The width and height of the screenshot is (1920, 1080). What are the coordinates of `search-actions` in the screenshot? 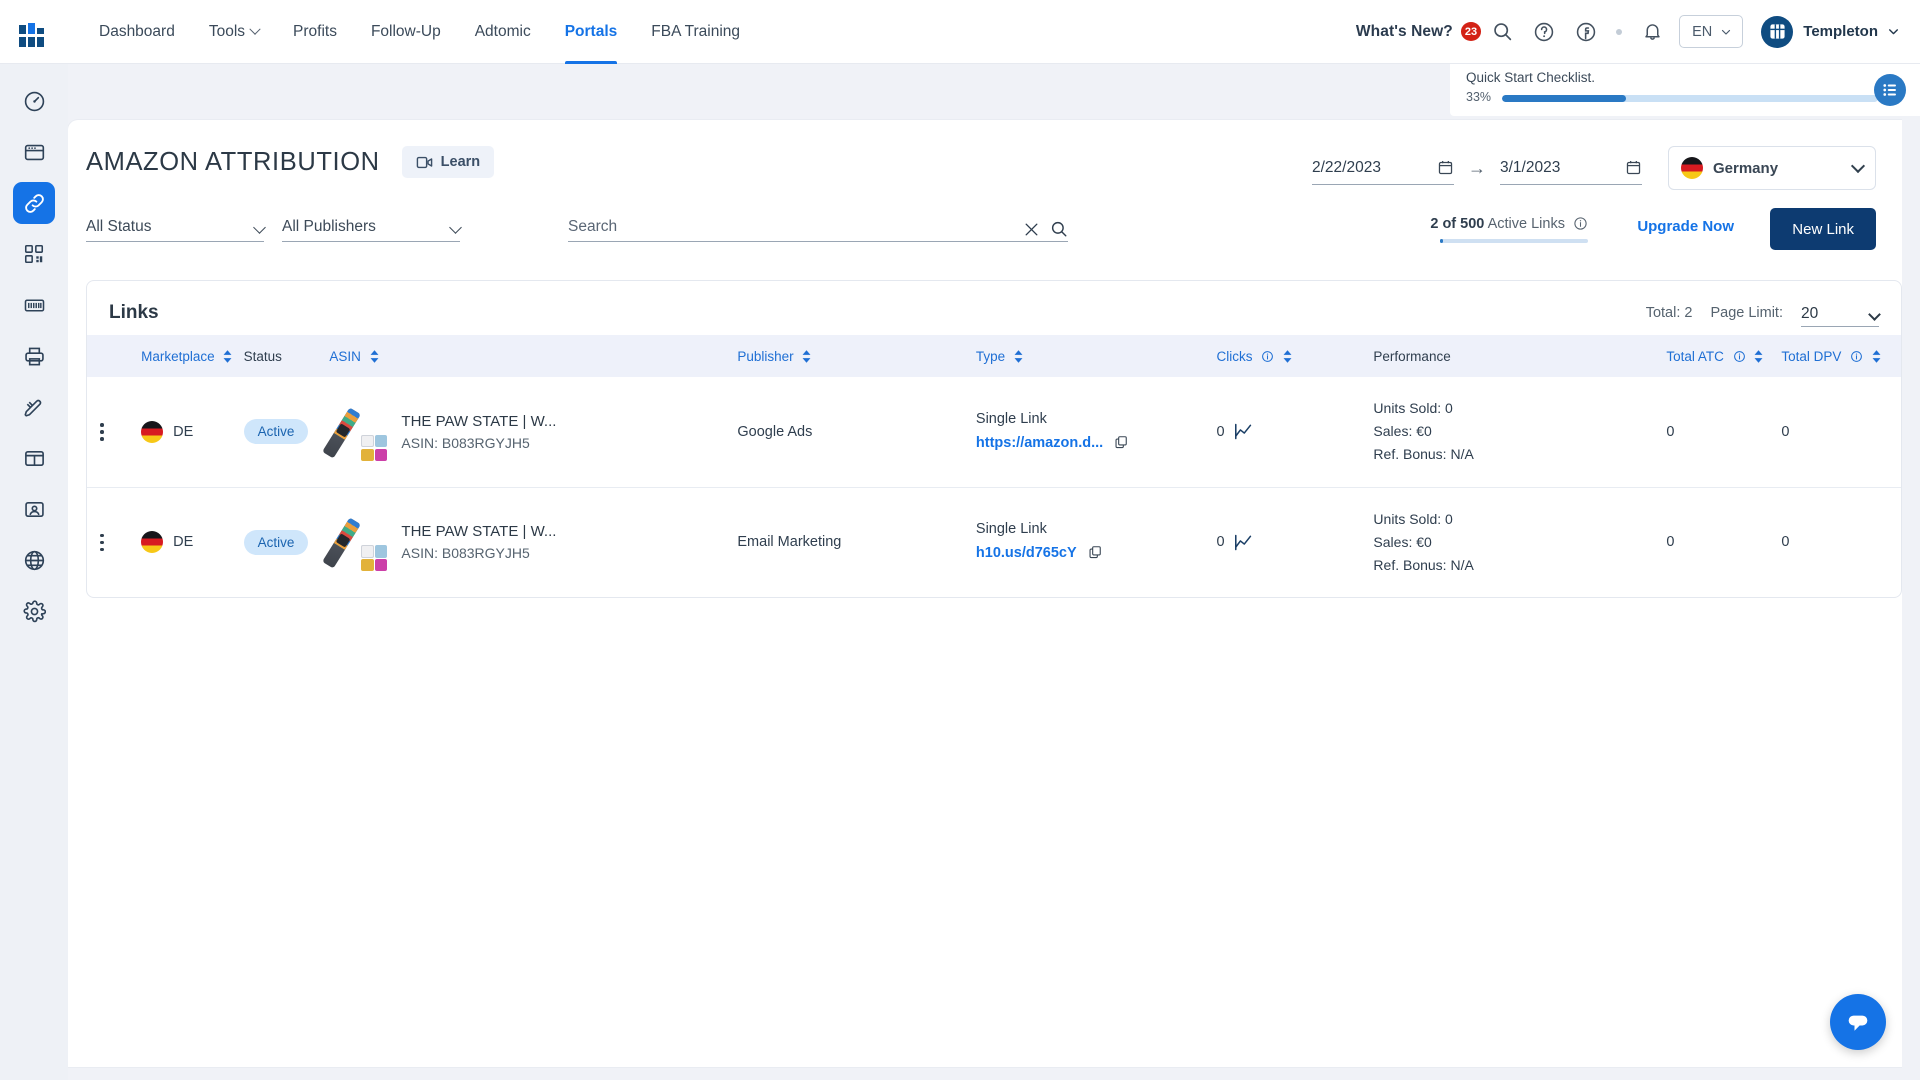 It's located at (1045, 230).